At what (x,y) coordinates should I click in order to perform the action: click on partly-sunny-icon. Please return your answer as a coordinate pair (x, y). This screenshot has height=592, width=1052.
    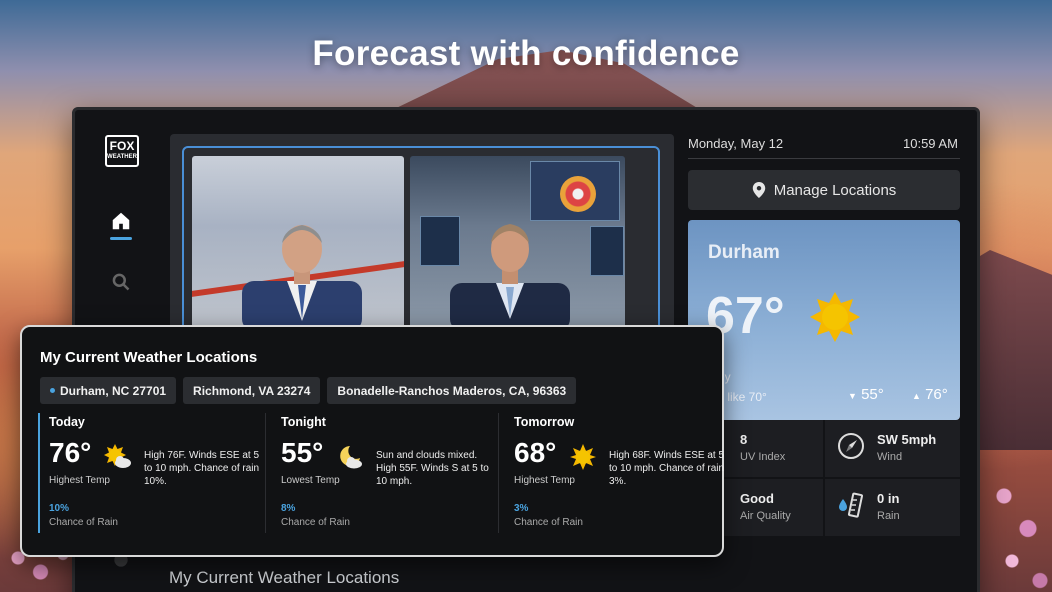
    Looking at the image, I should click on (117, 456).